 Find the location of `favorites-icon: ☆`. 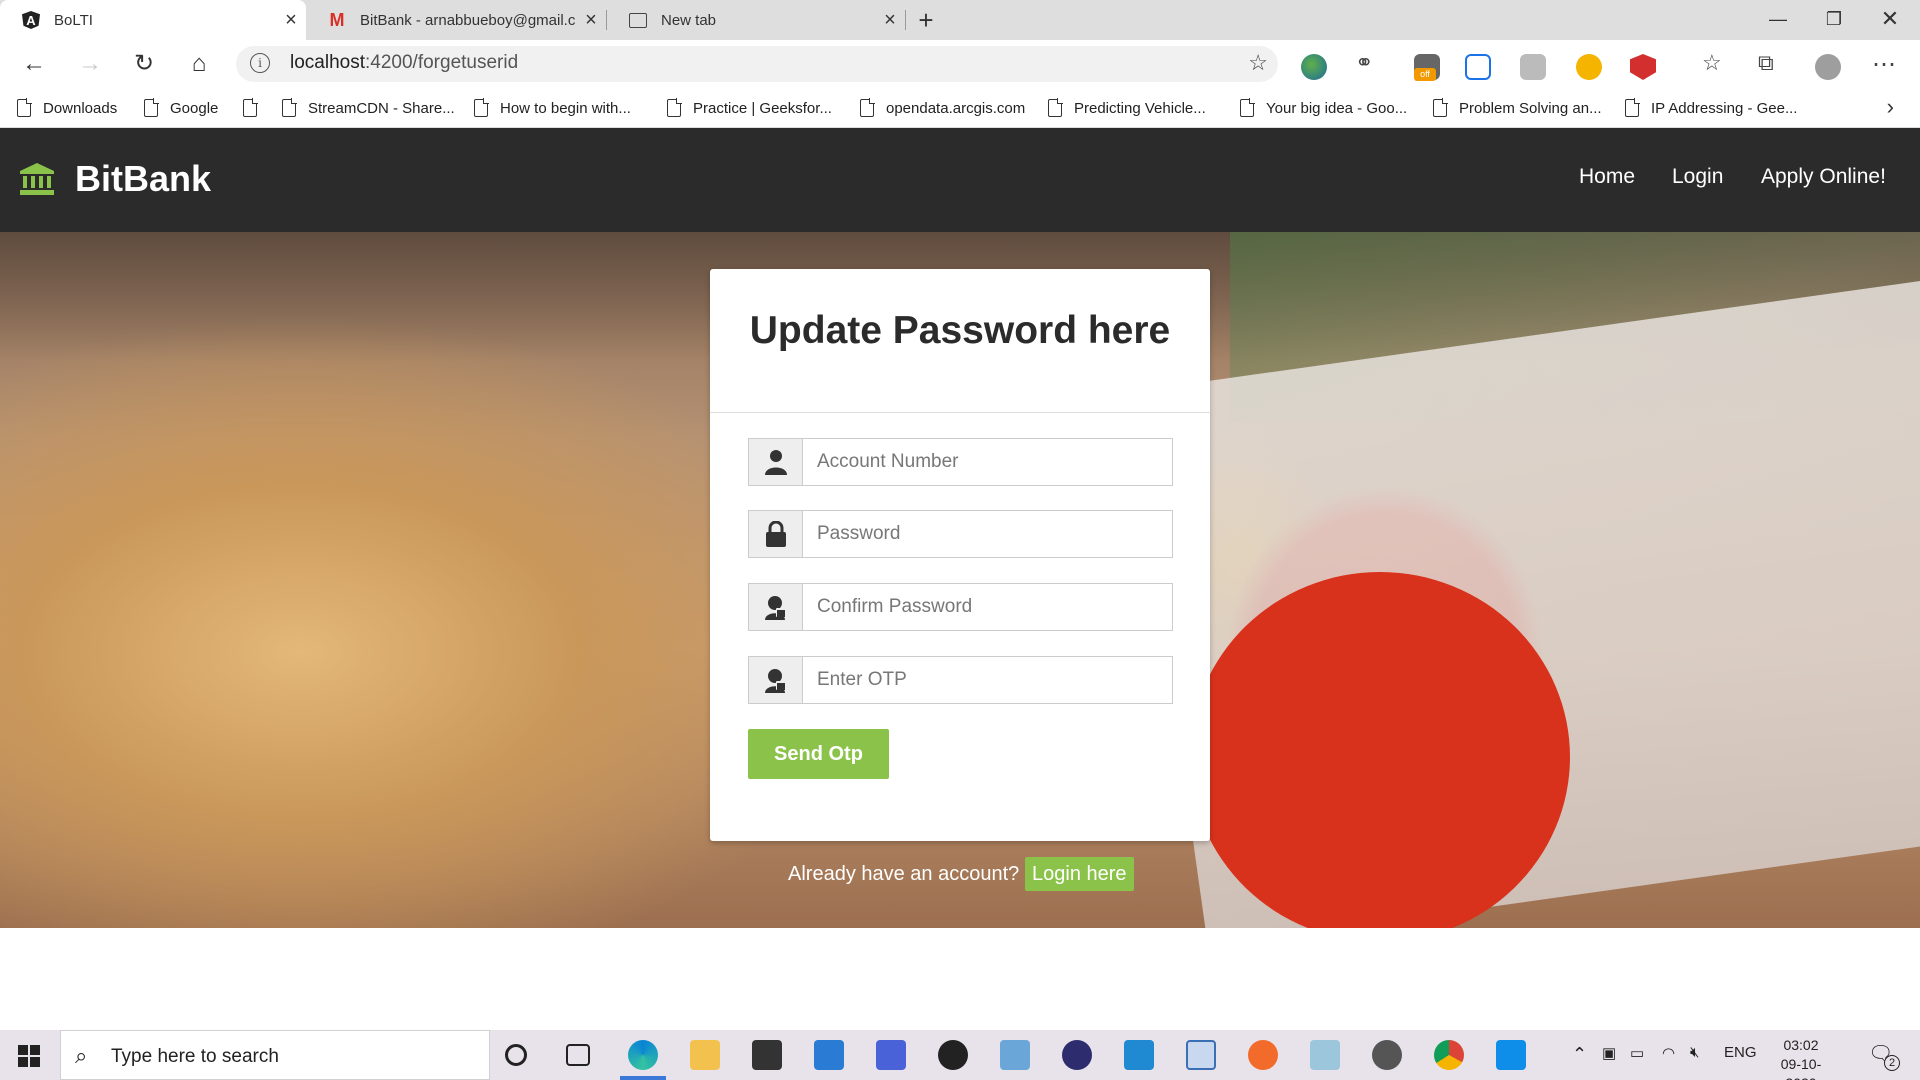

favorites-icon: ☆ is located at coordinates (1712, 63).